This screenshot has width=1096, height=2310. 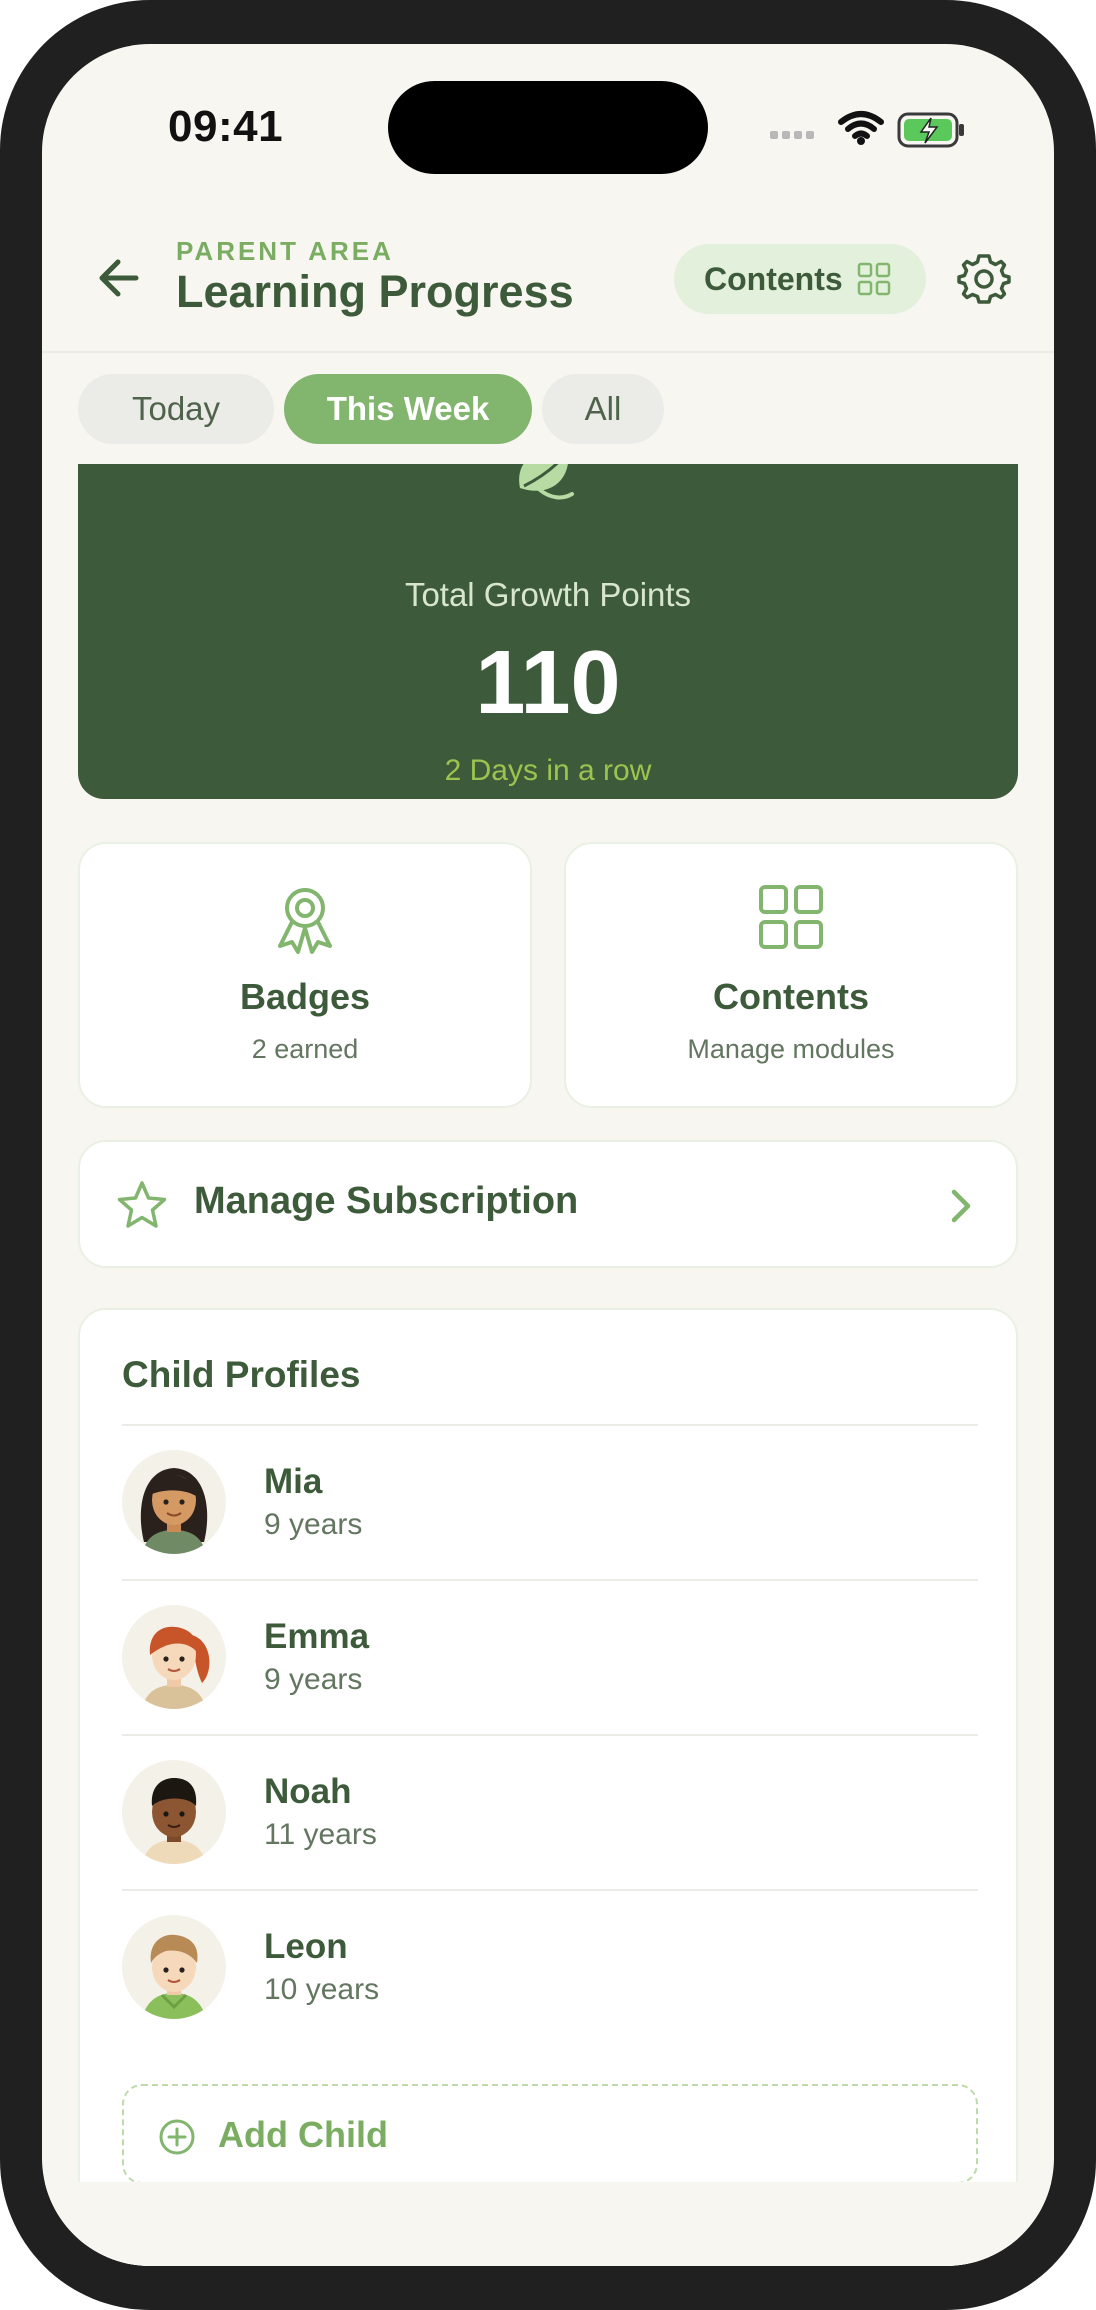 I want to click on child-avatar-noah, so click(x=174, y=1821).